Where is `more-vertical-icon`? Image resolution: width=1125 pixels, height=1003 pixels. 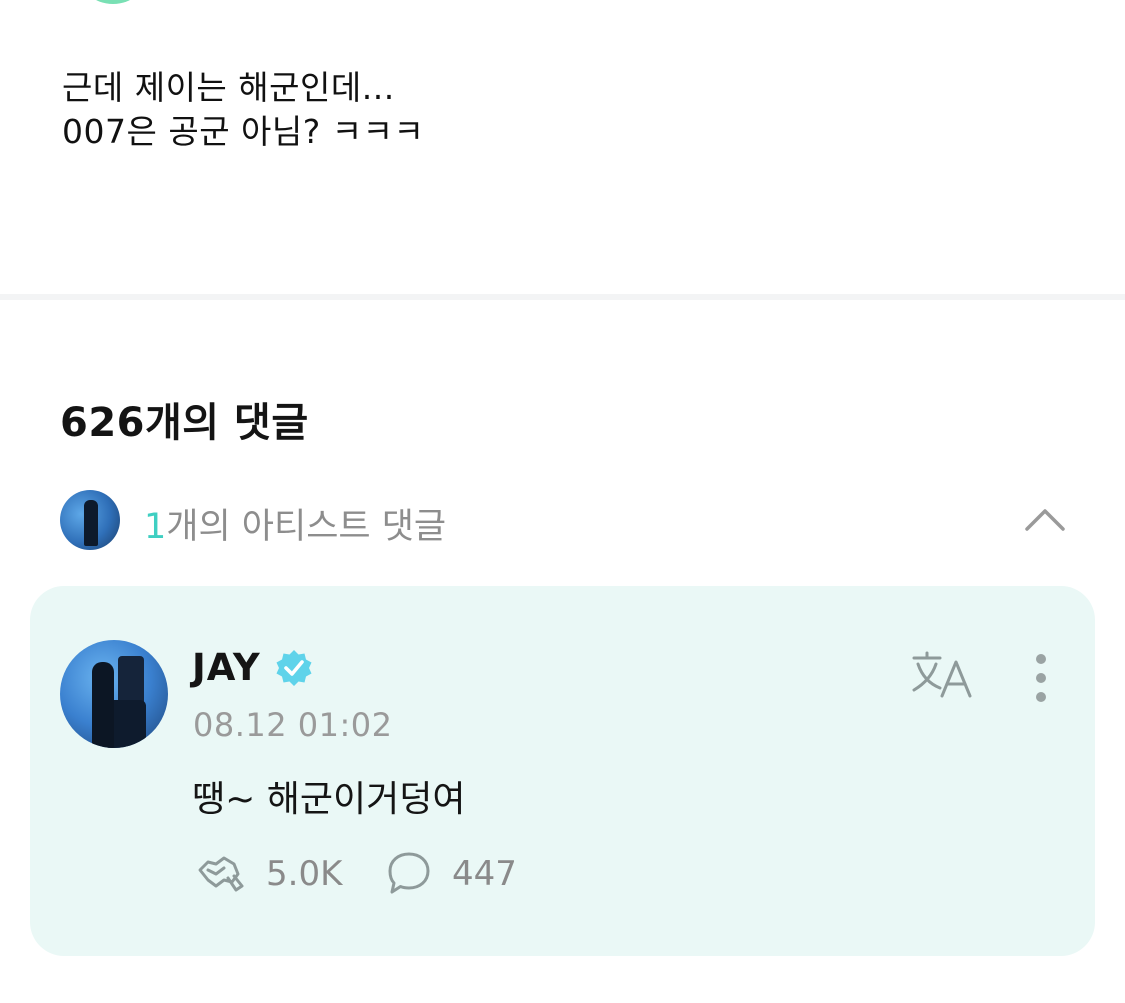 more-vertical-icon is located at coordinates (1041, 678).